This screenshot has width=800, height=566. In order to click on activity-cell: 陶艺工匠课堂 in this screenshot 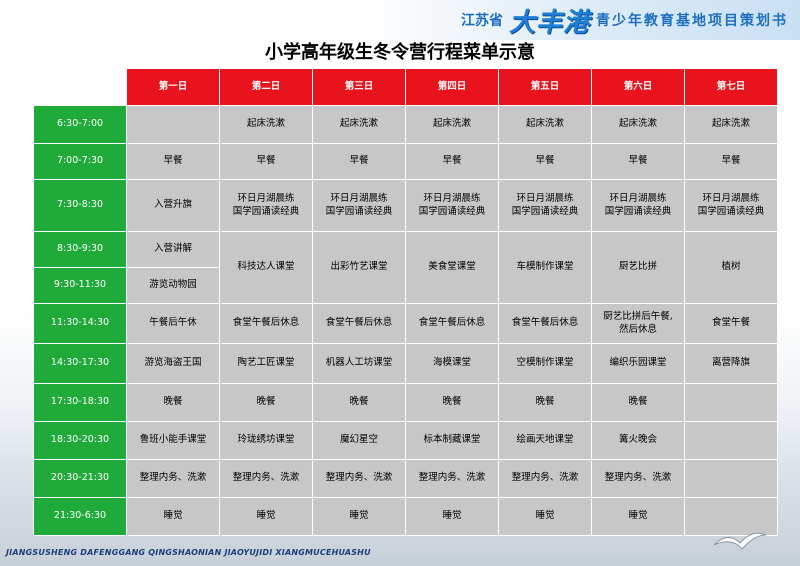, I will do `click(266, 363)`.